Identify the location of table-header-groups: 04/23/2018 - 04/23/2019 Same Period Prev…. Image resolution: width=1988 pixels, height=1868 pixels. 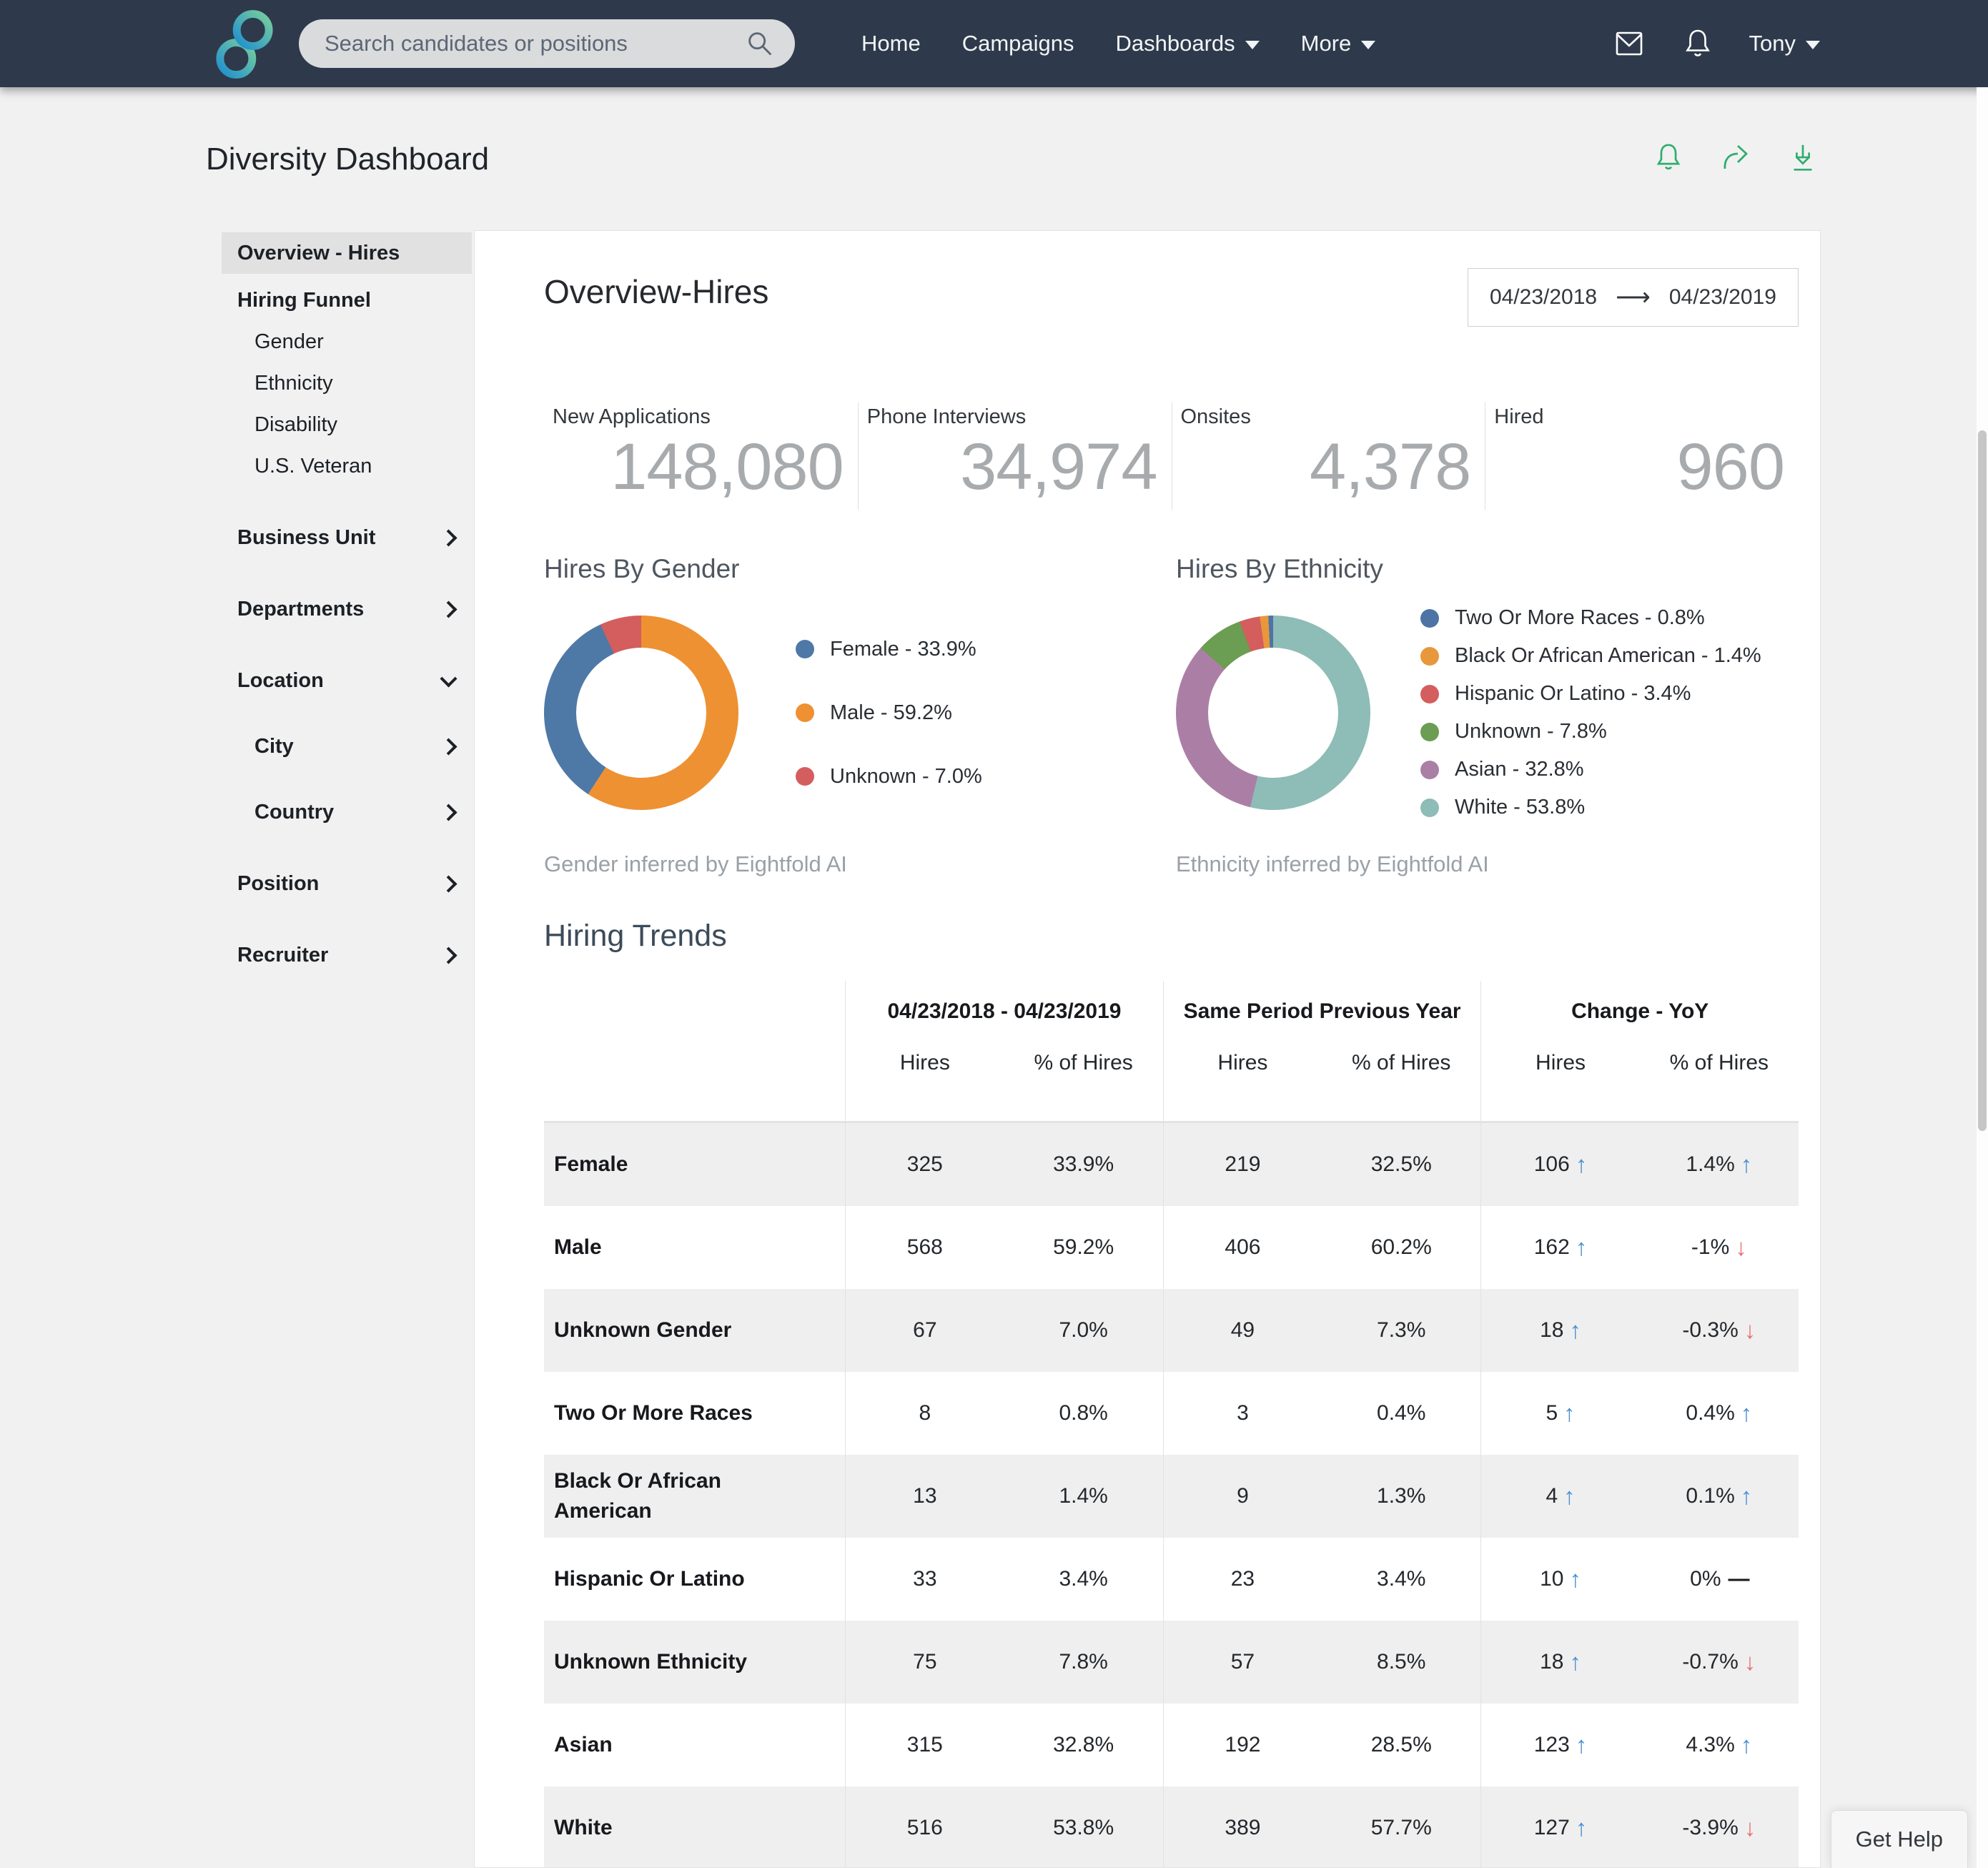
(1172, 1012).